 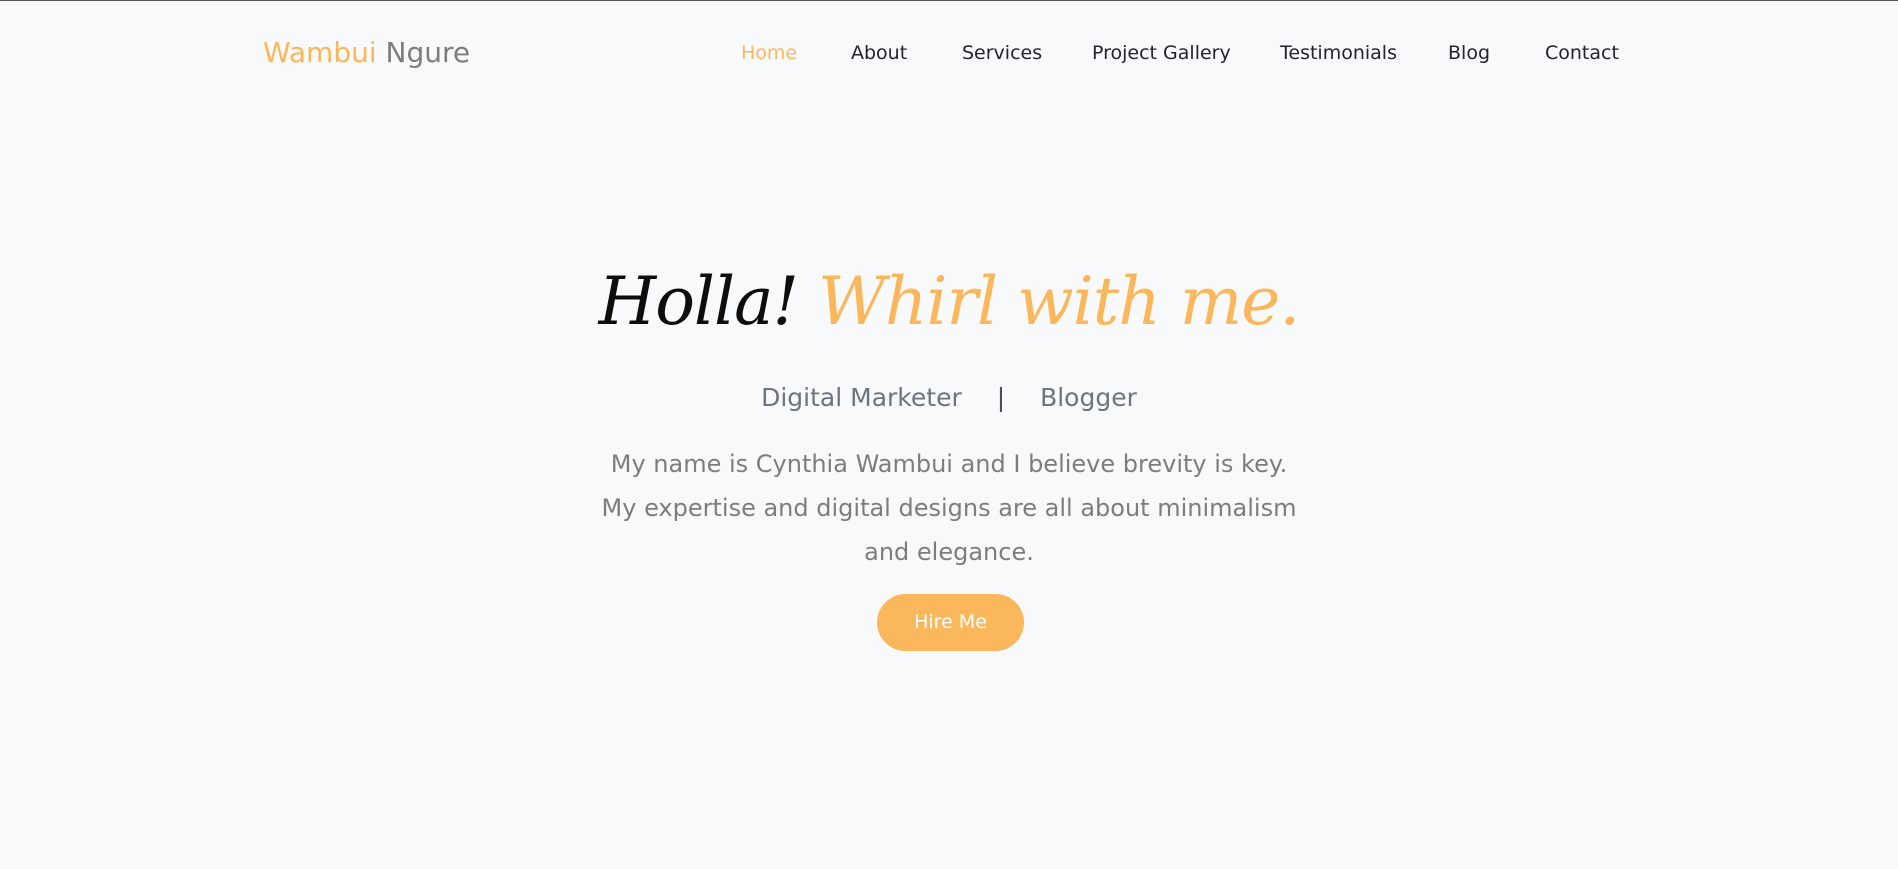 I want to click on role-blogger: Blogger, so click(x=1088, y=397).